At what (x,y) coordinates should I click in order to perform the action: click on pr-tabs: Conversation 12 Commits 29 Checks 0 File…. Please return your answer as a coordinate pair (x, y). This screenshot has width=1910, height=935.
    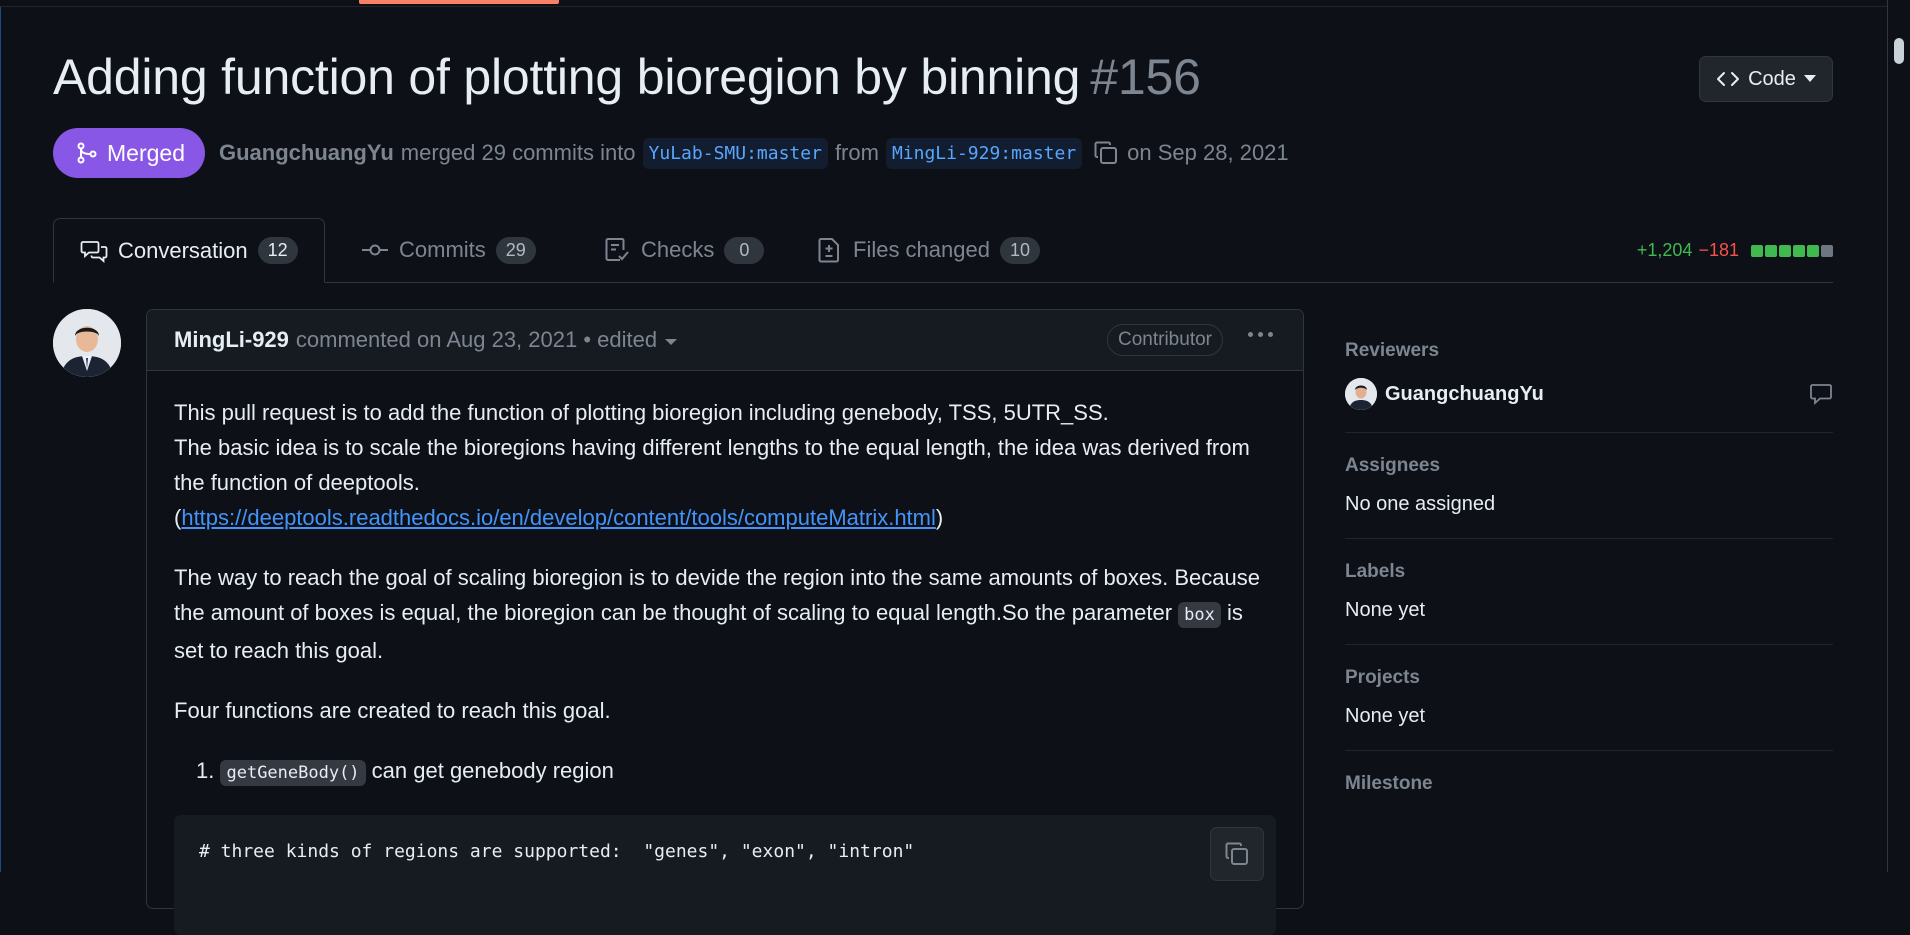
    Looking at the image, I should click on (943, 250).